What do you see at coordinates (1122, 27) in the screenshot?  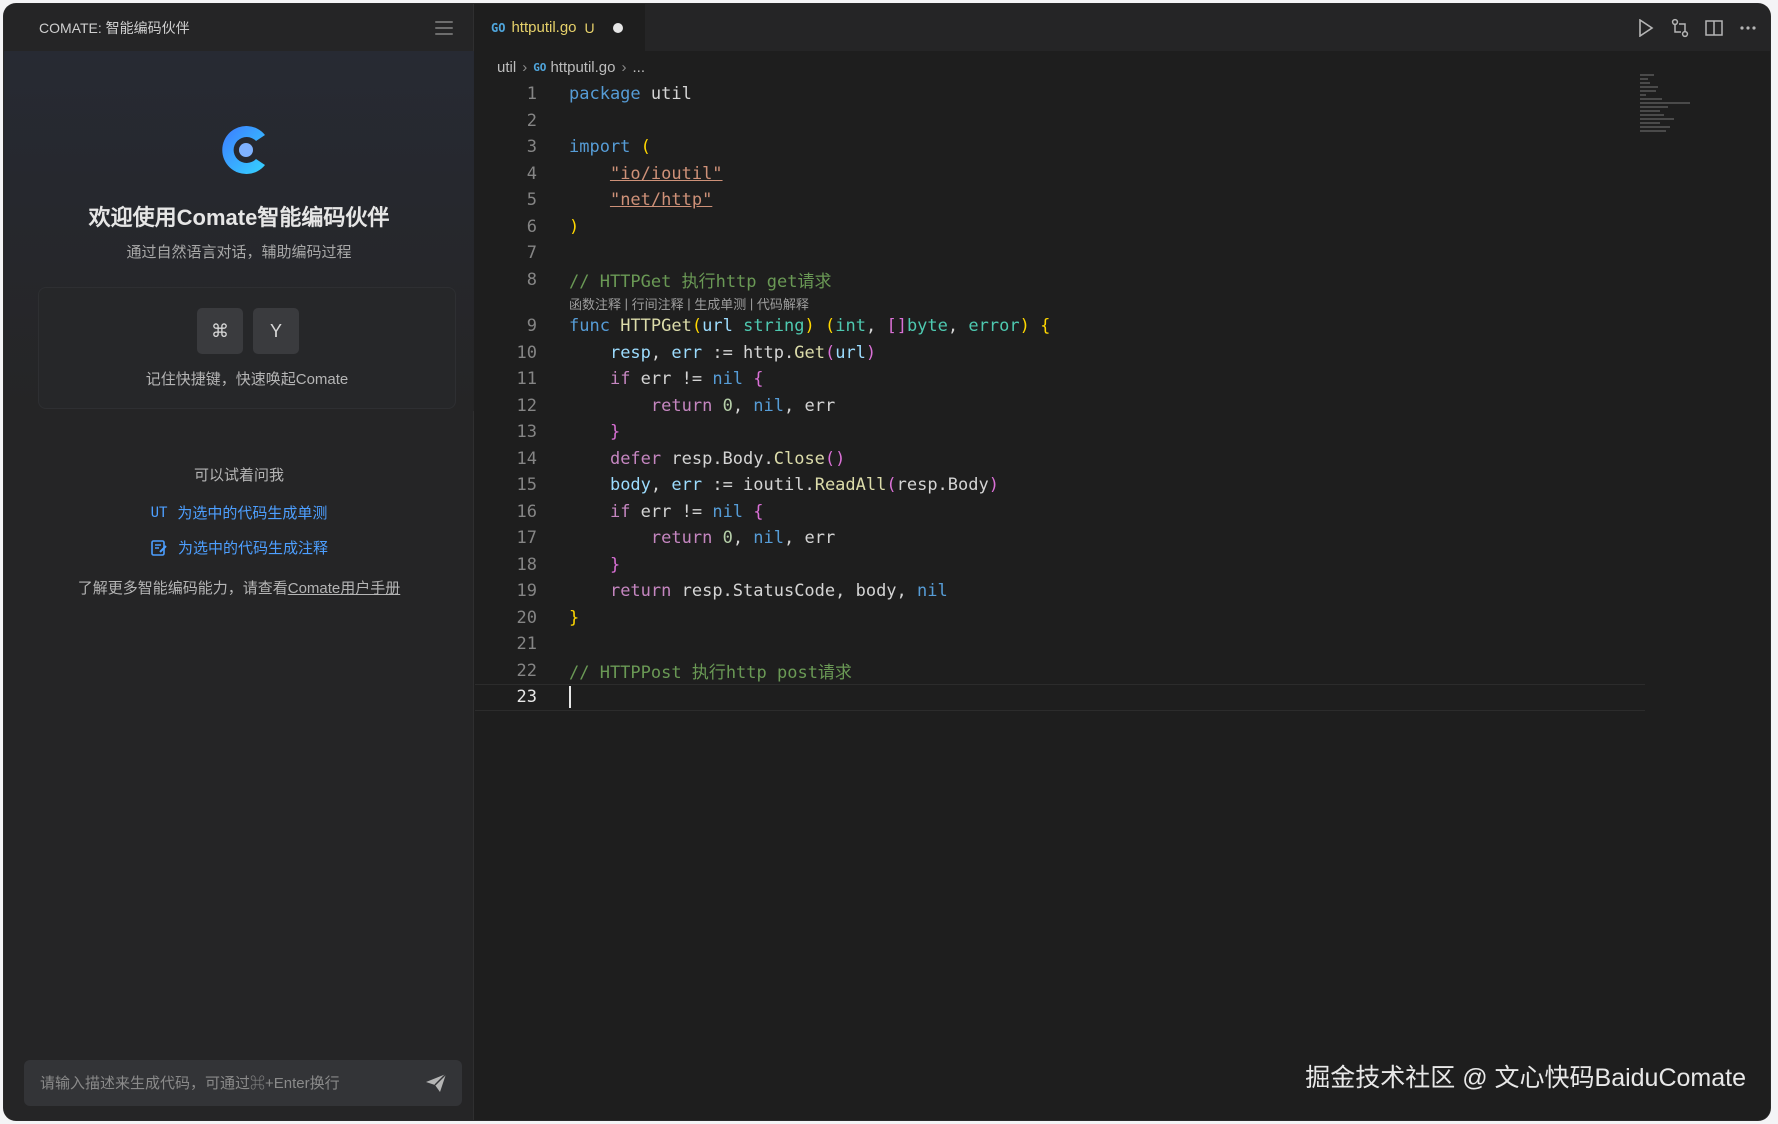 I see `tab-bar: GO httputil.go U` at bounding box center [1122, 27].